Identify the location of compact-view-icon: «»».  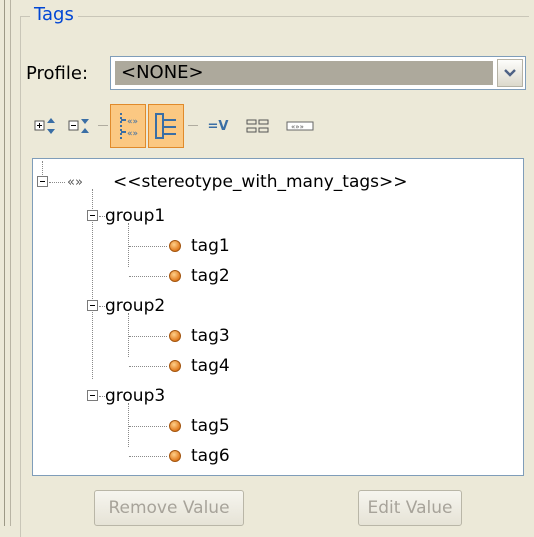
(300, 126).